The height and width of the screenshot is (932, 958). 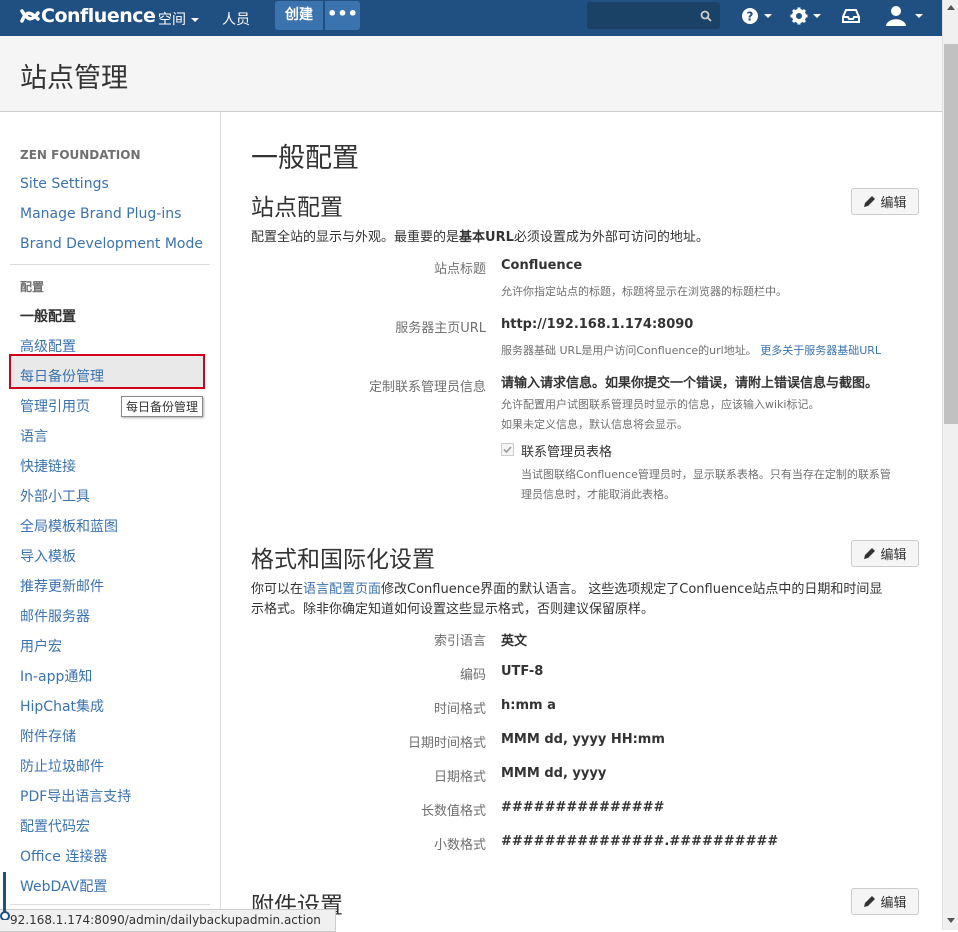 I want to click on sidebar-item-global-templates: 全局模板和蓝图, so click(x=69, y=526).